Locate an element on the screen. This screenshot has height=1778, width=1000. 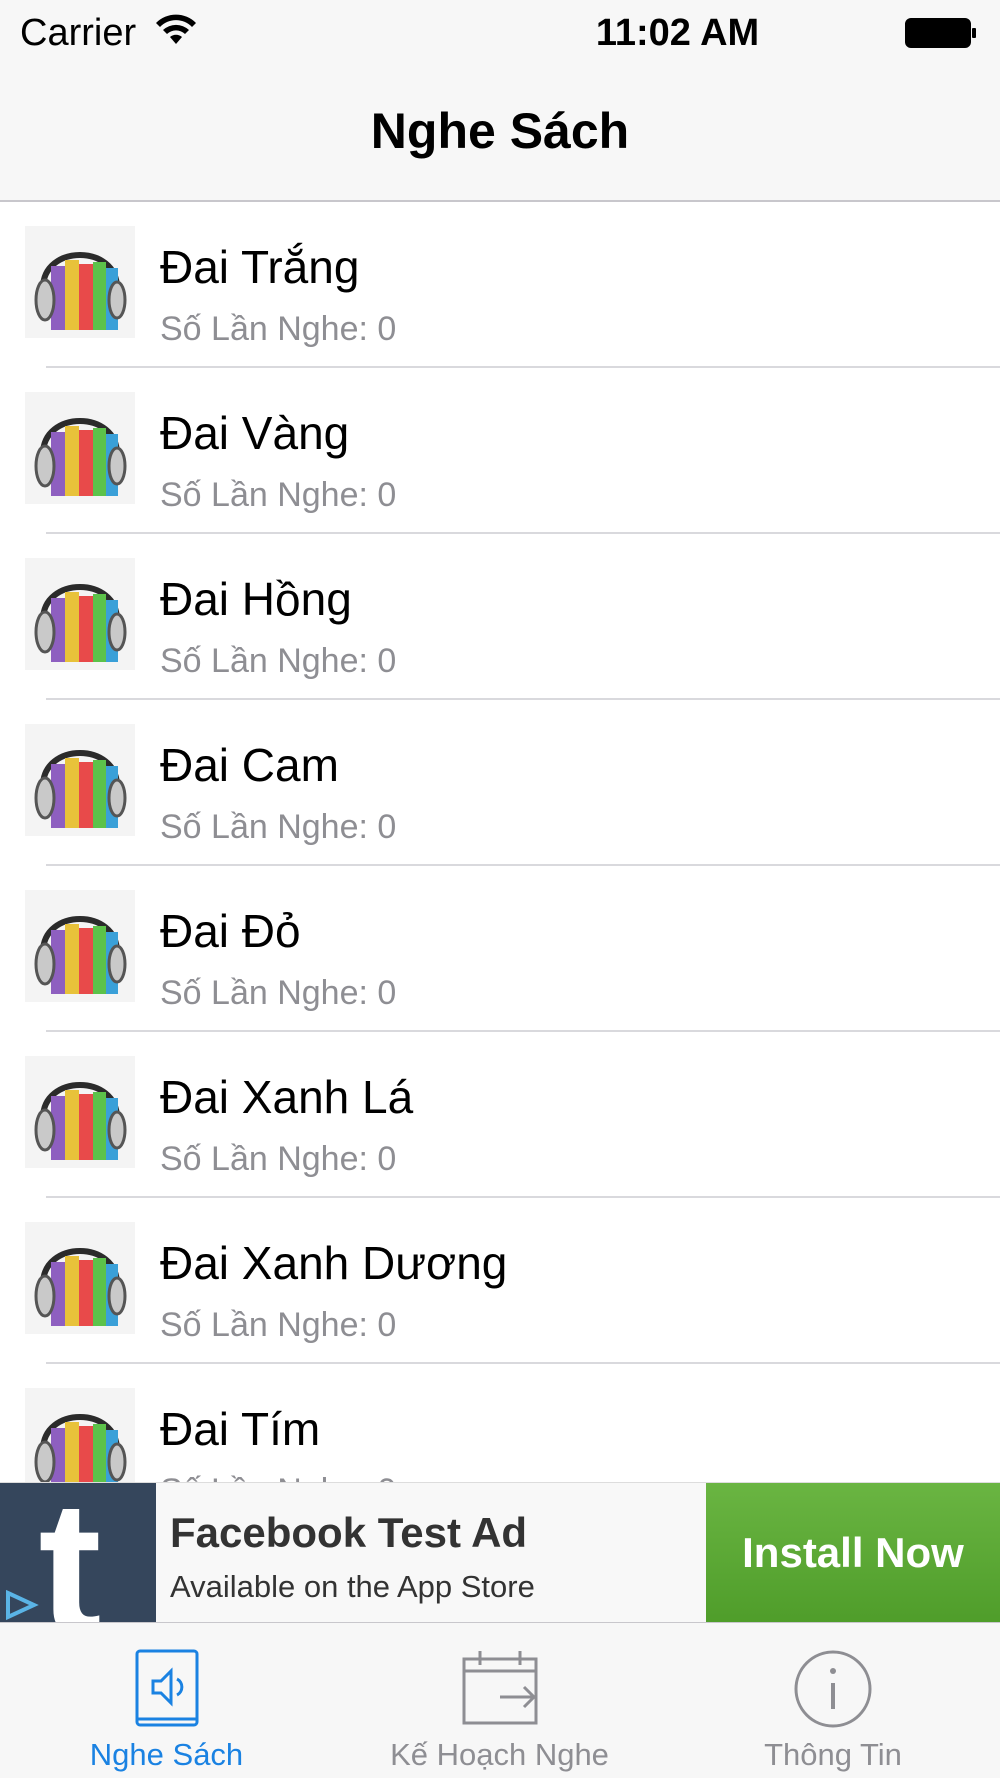
list-item: Đai Đỏ Số Lần Nghe: 0 is located at coordinates (500, 949).